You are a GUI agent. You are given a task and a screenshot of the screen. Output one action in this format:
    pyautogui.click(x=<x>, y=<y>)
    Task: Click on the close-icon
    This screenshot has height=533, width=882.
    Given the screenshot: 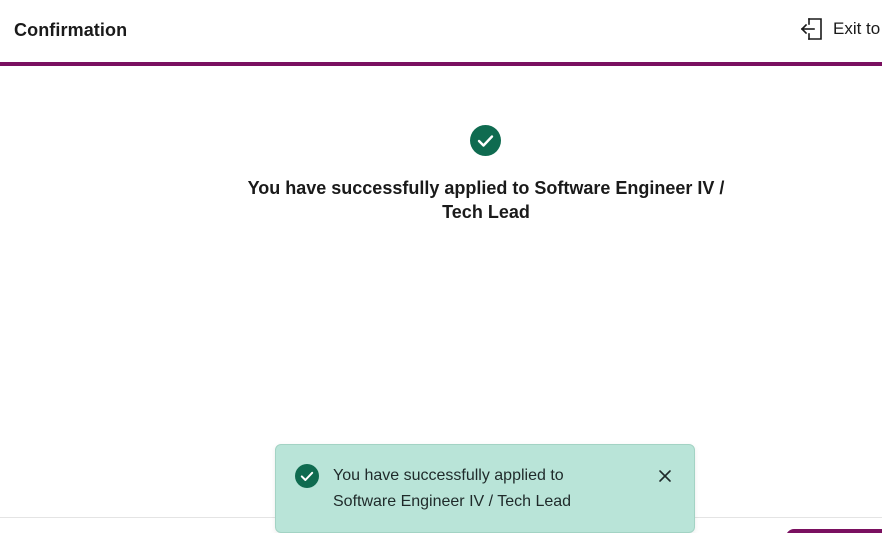 What is the action you would take?
    pyautogui.click(x=665, y=476)
    